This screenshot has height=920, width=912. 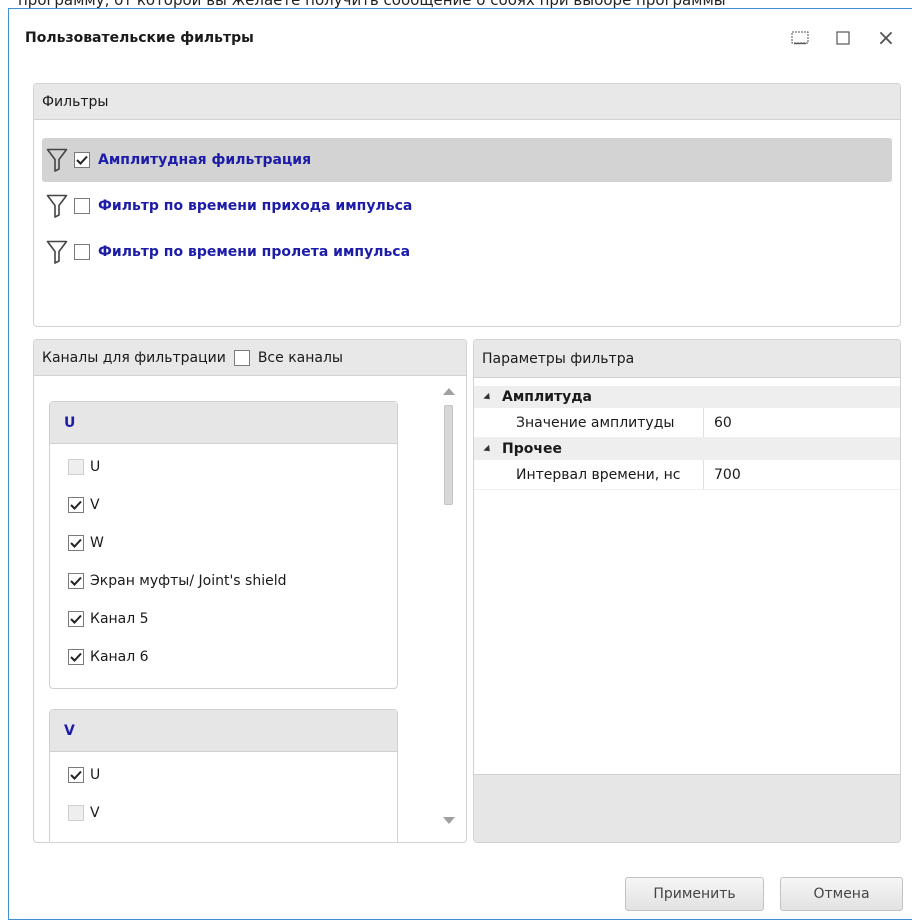 I want to click on channel-label: Экран муфты/ Joint's shield, so click(x=188, y=581).